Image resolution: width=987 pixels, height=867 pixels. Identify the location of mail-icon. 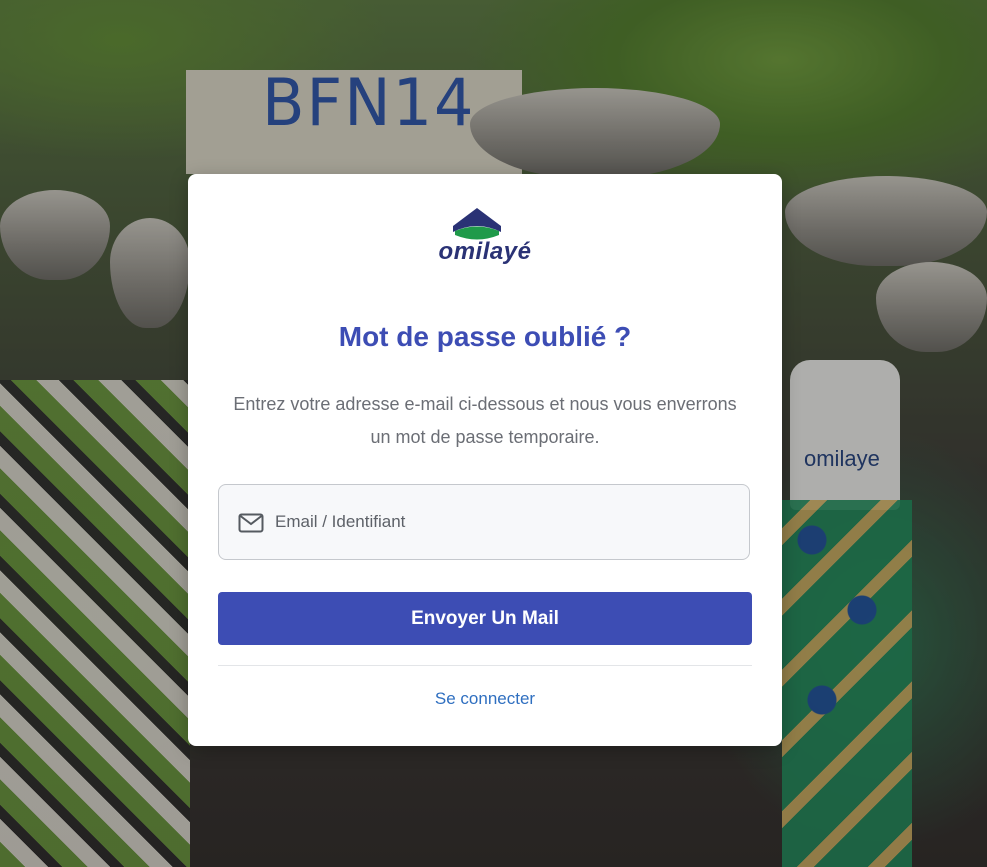
(251, 523).